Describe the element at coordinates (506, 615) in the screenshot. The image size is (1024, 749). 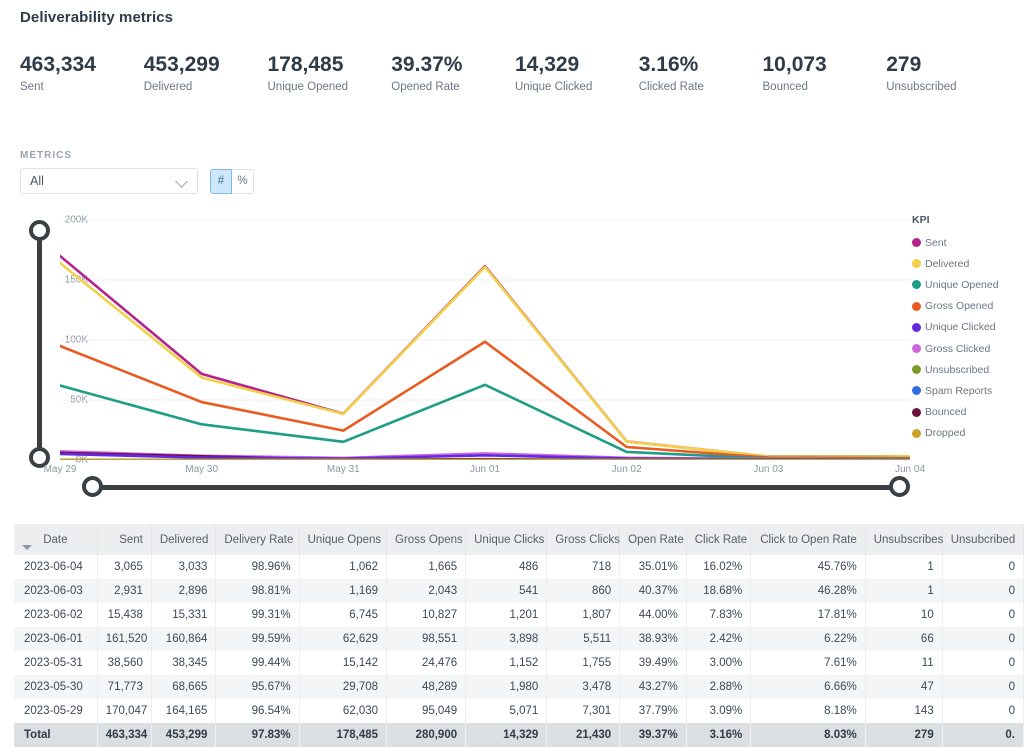
I see `table-cell: 1,201` at that location.